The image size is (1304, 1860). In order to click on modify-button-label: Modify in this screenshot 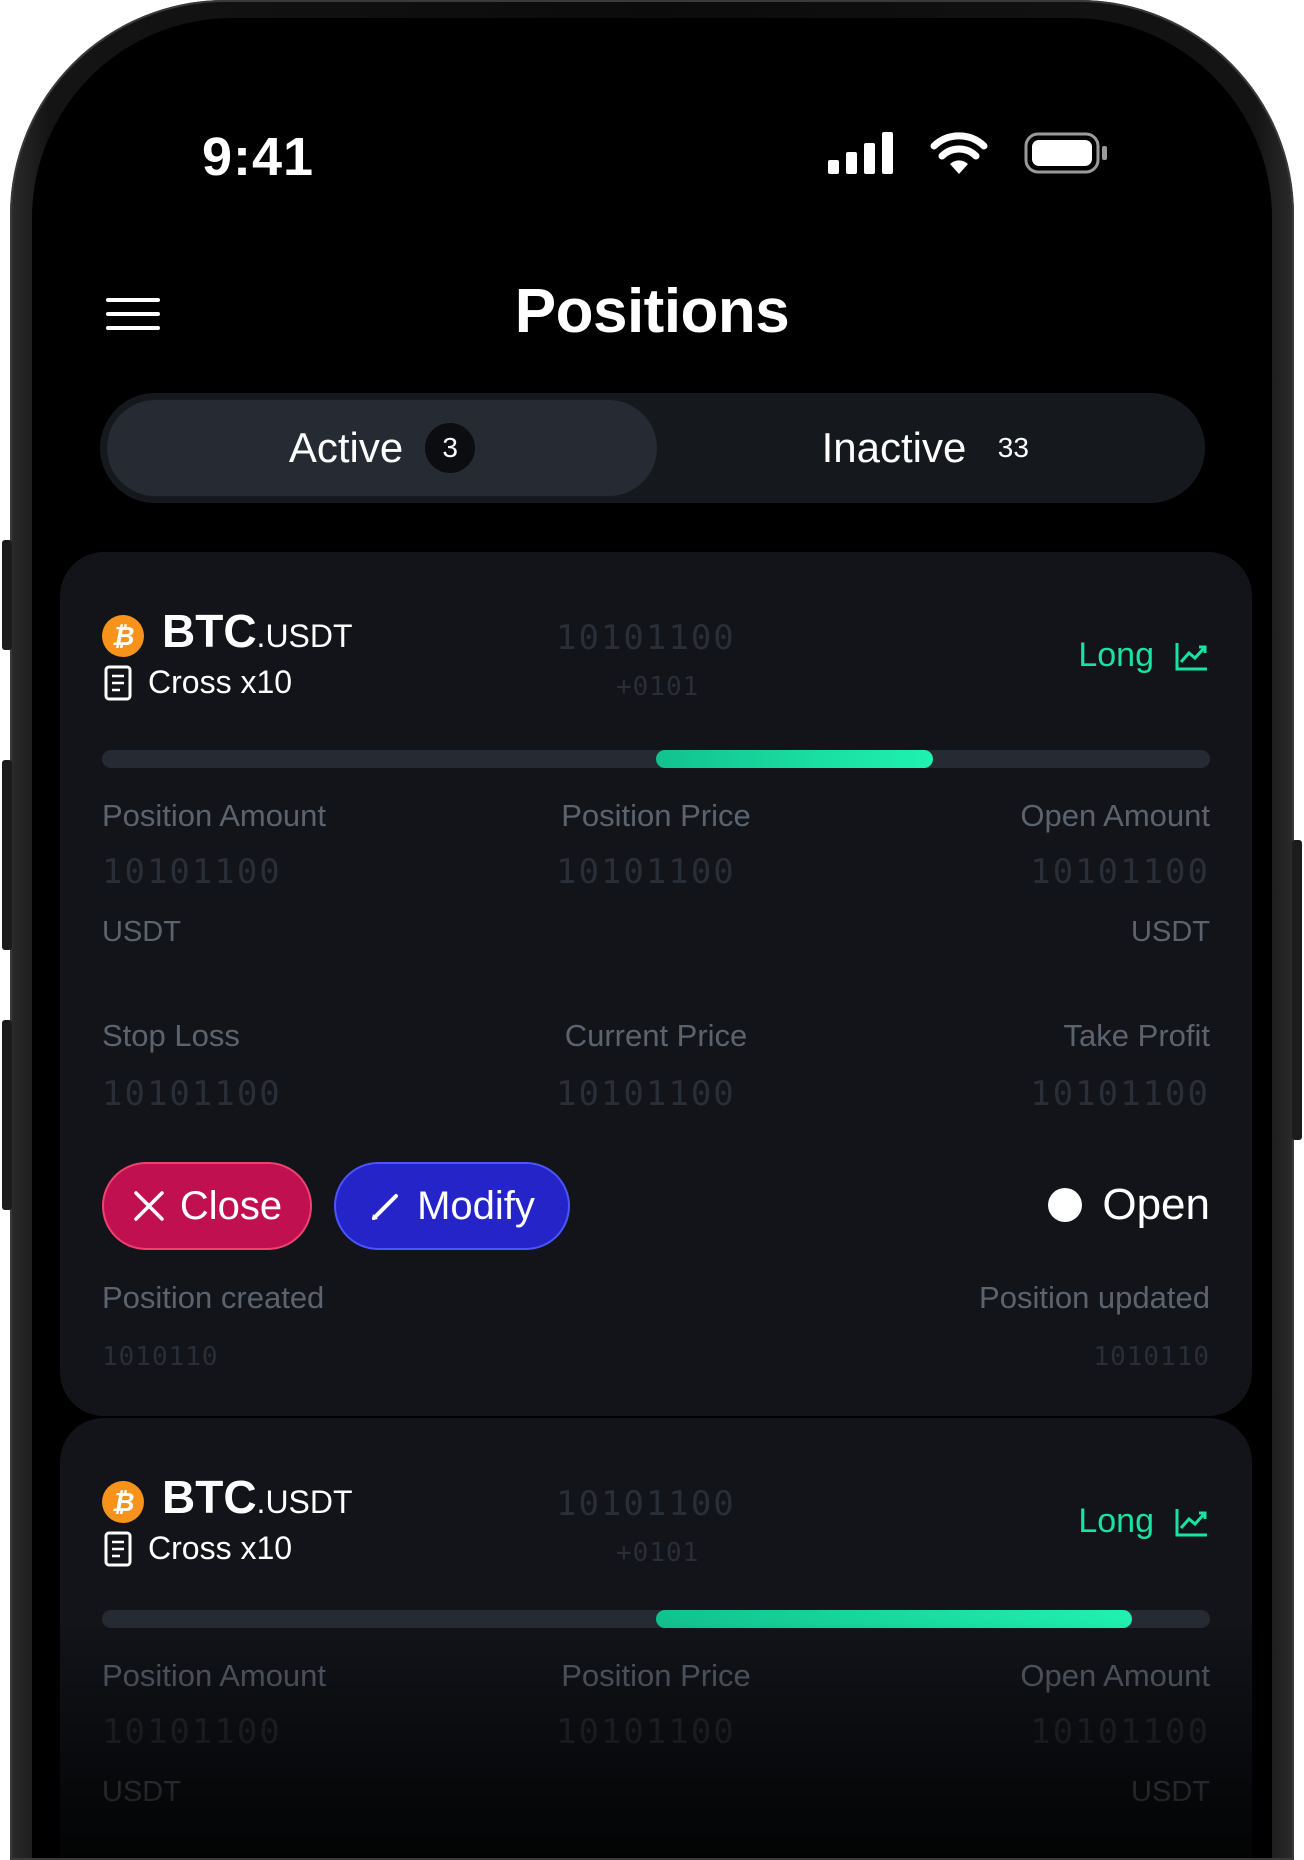, I will do `click(476, 1205)`.